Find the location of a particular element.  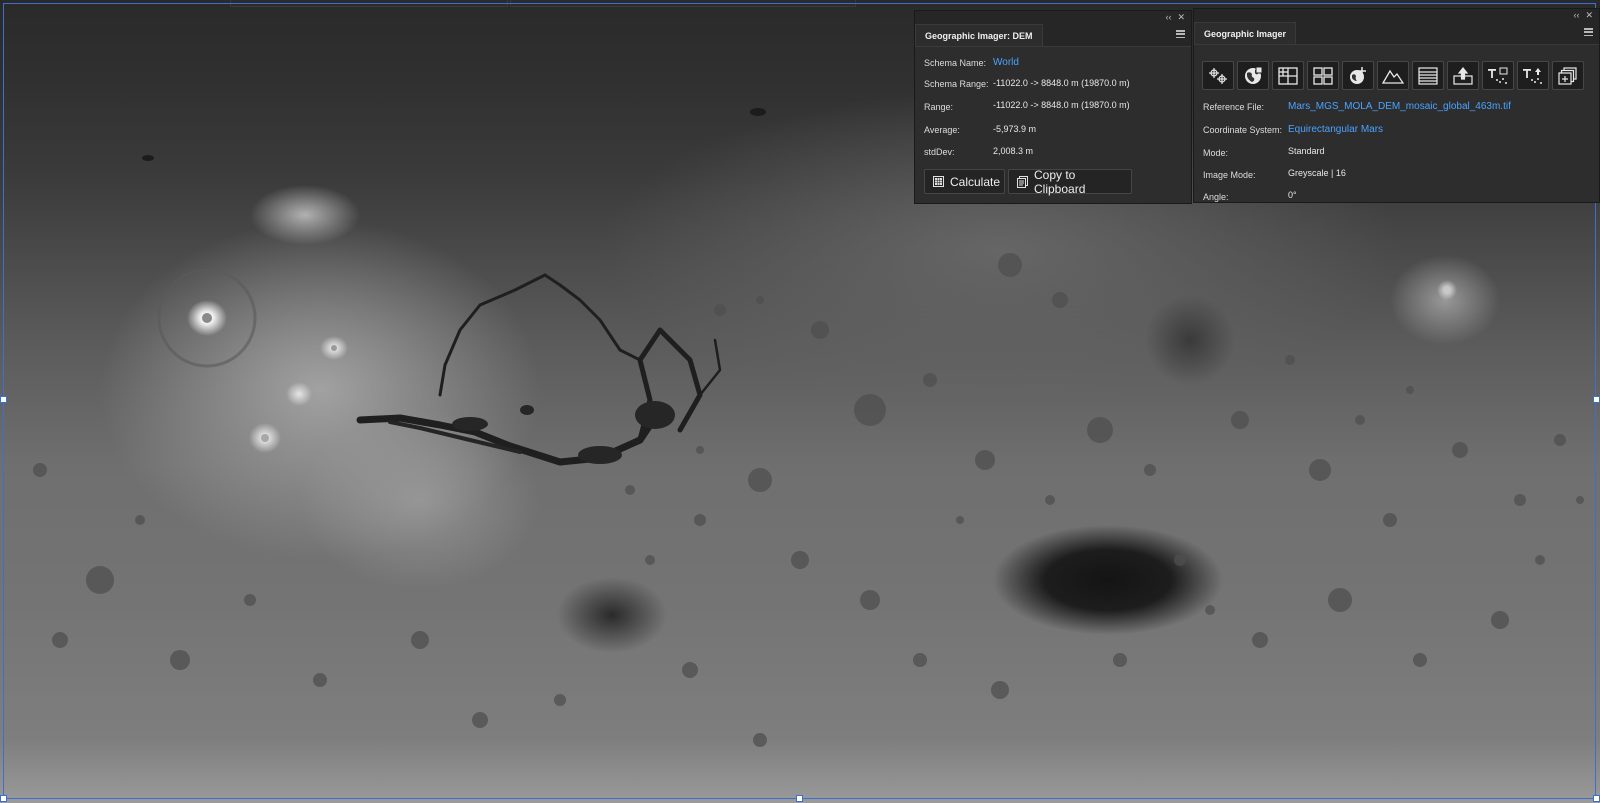

mosaic-icon is located at coordinates (1568, 75).